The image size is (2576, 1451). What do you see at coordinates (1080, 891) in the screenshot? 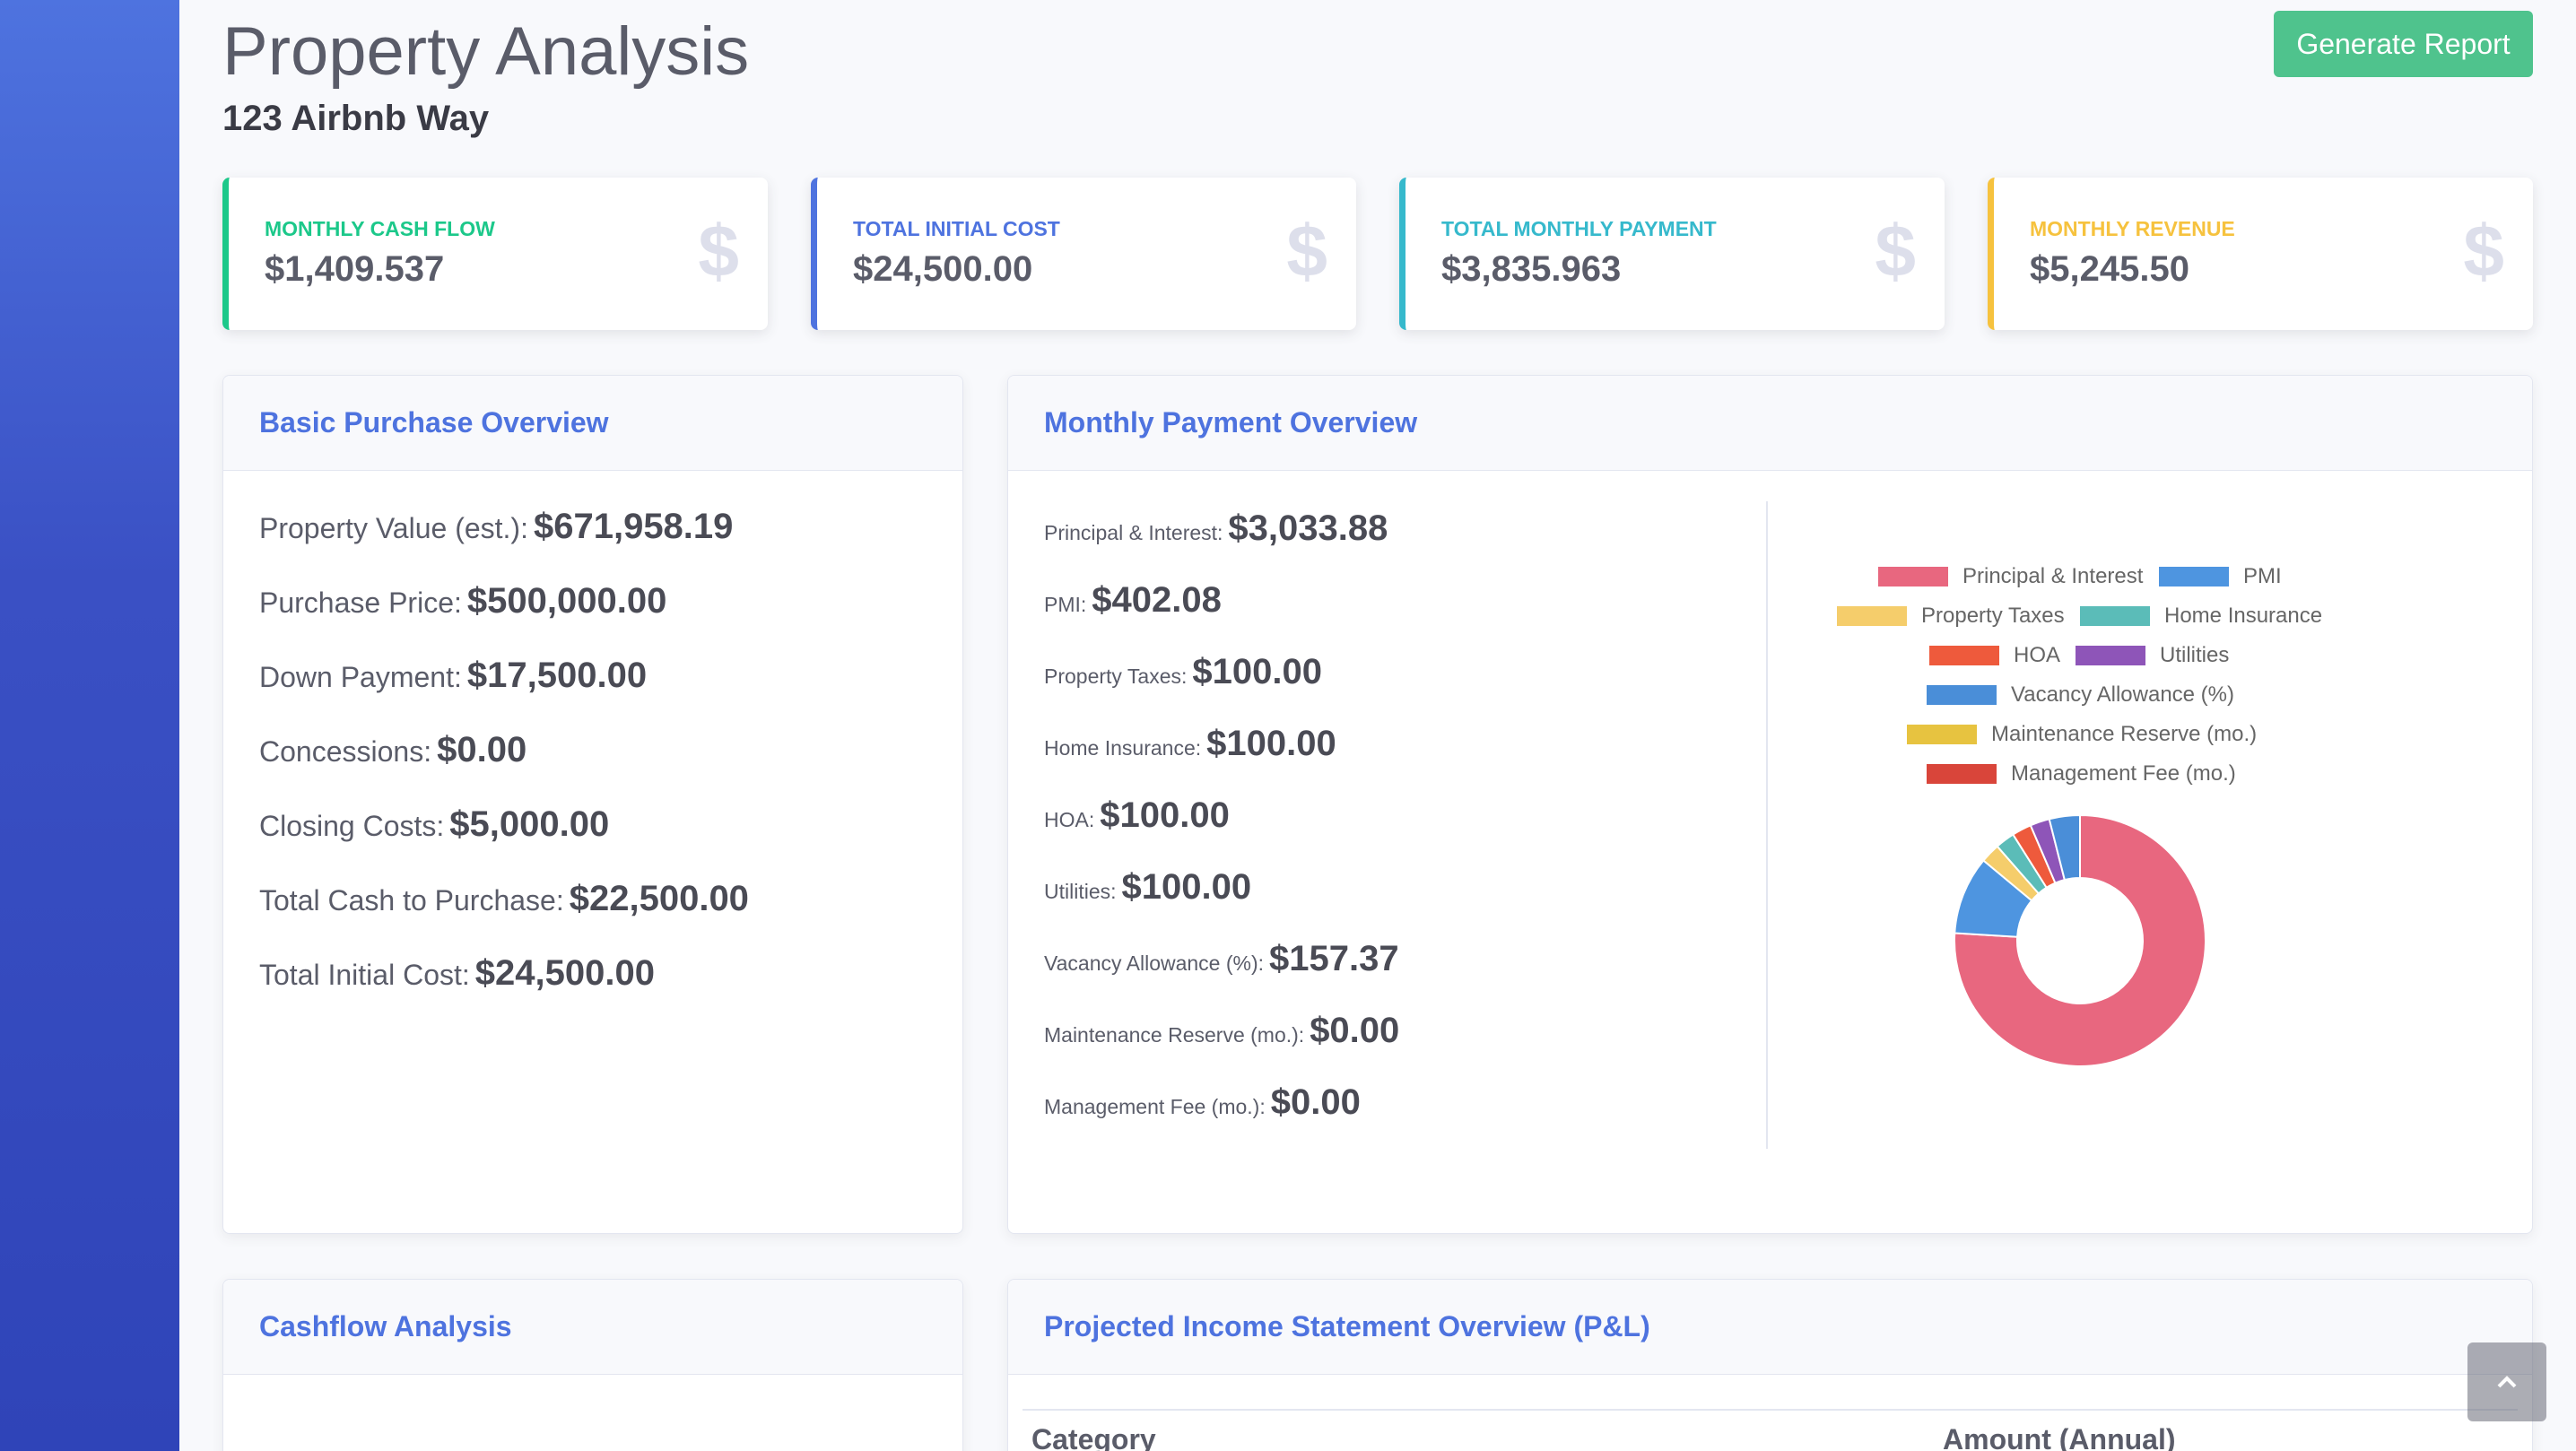
I see `row-label: Utilities:` at bounding box center [1080, 891].